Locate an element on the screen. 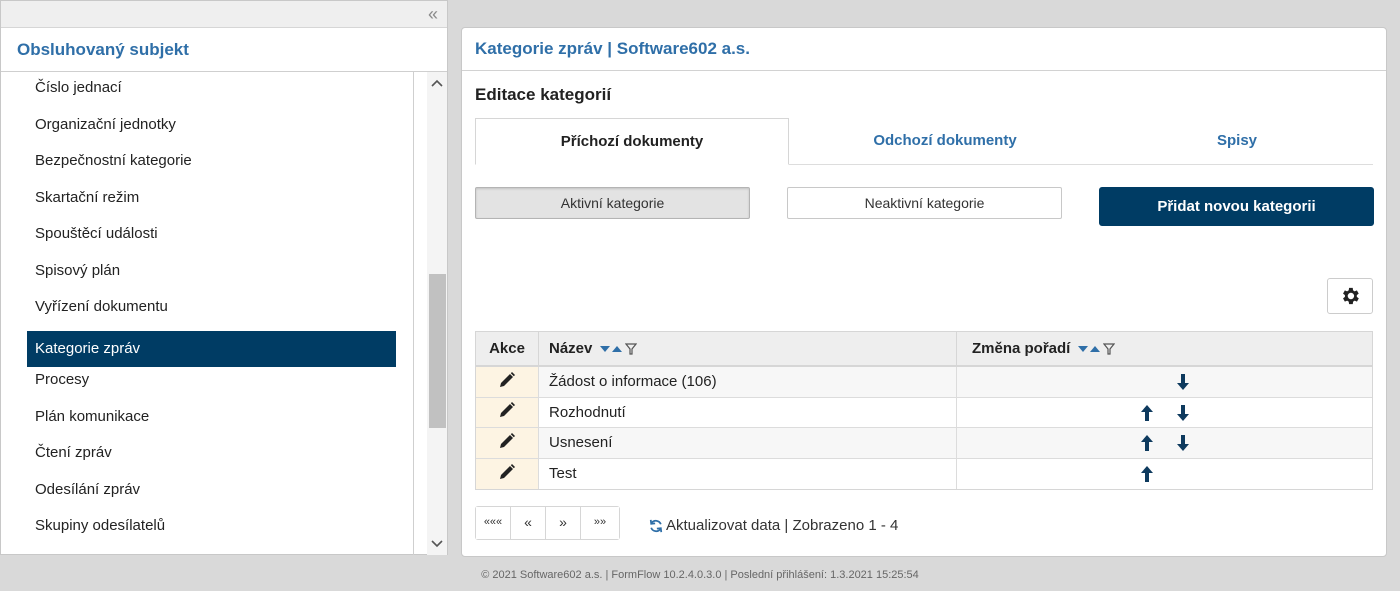  table-row: Usnesení is located at coordinates (924, 443).